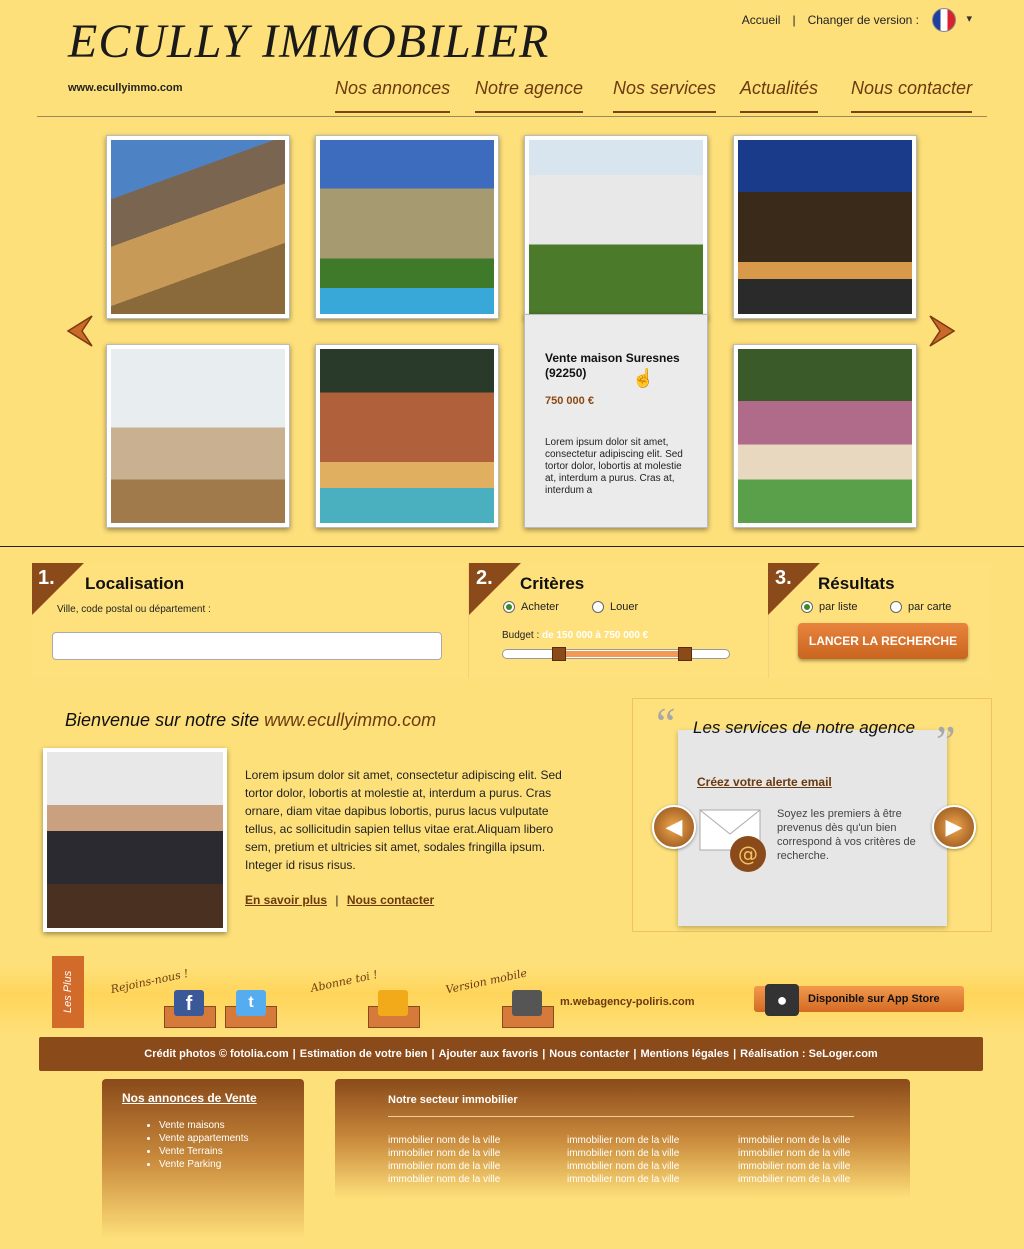  I want to click on site-logo: ECULLY IMMOBILIER, so click(308, 41).